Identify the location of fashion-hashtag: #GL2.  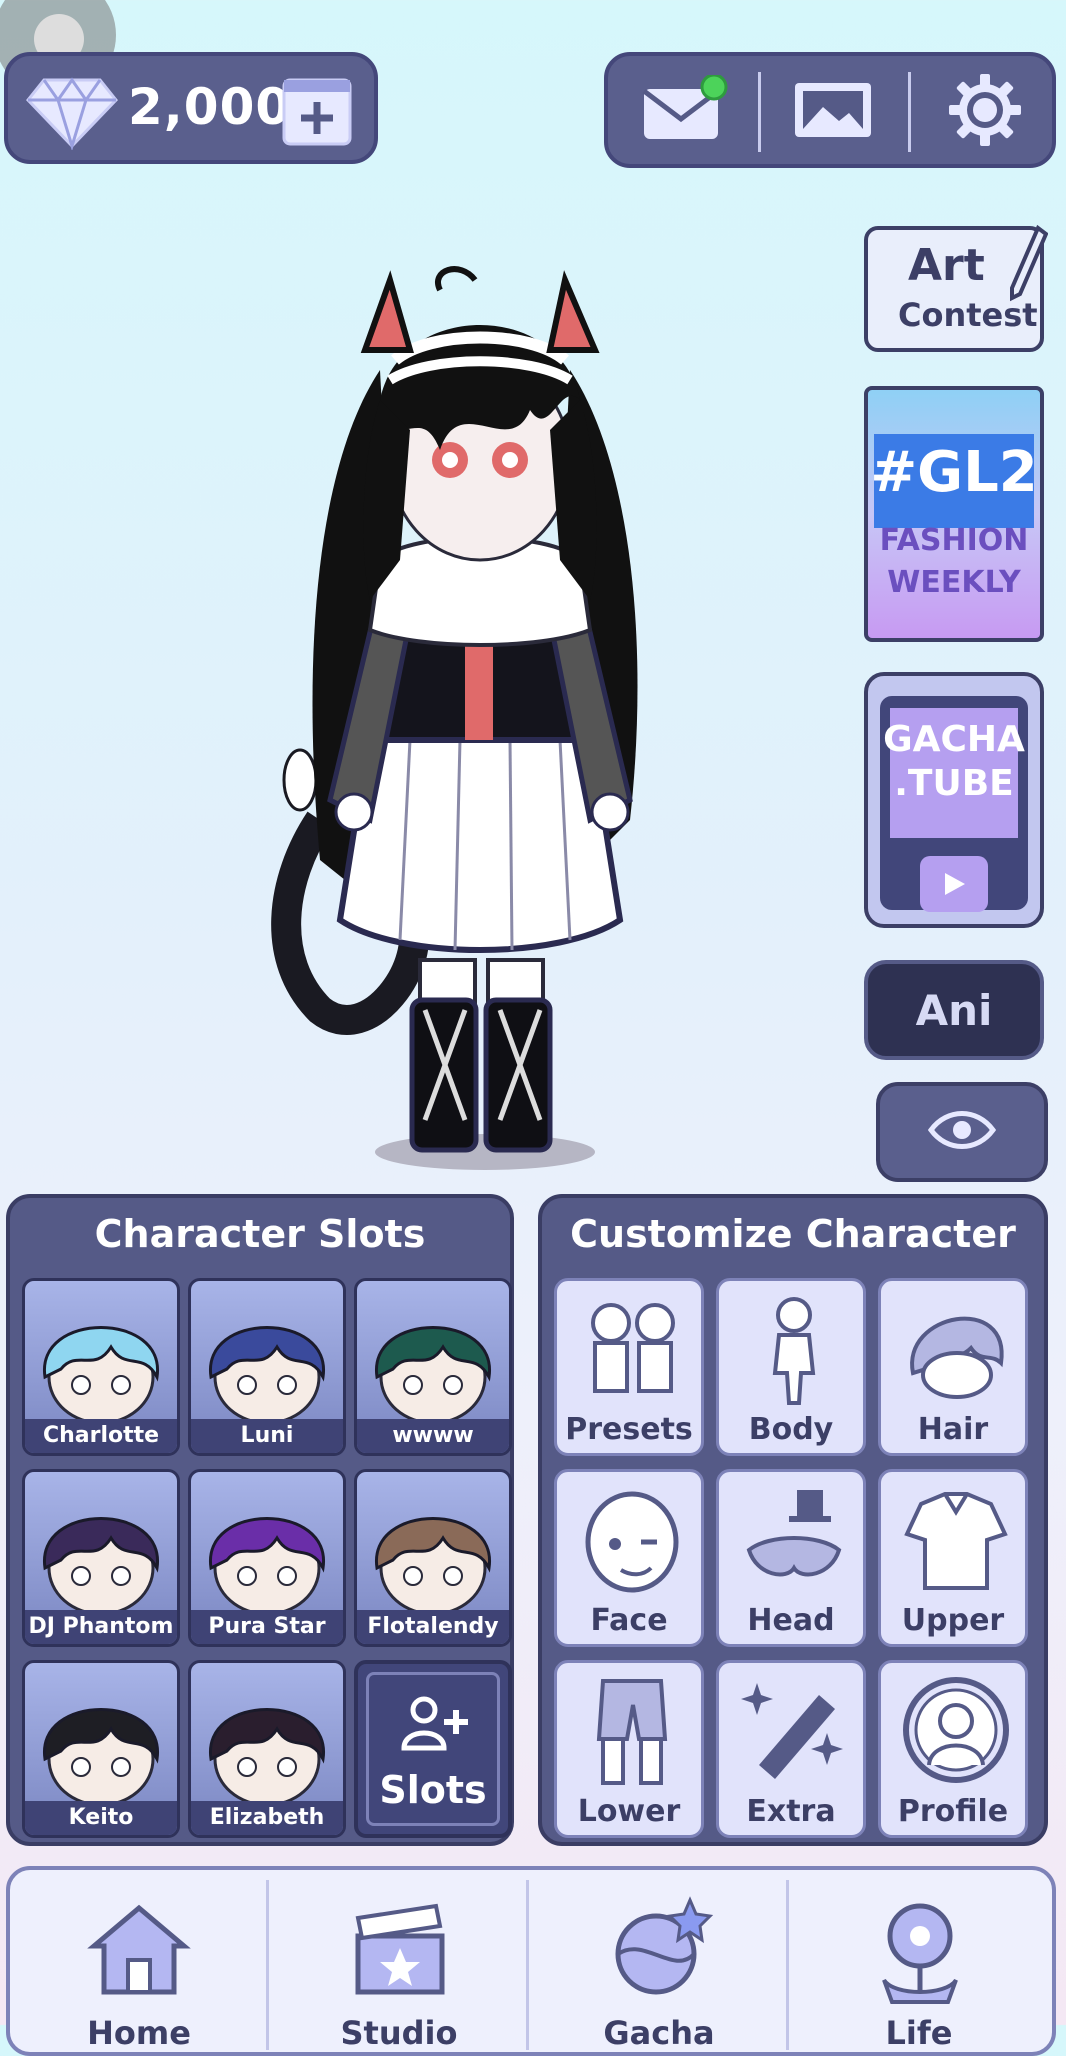
(954, 472).